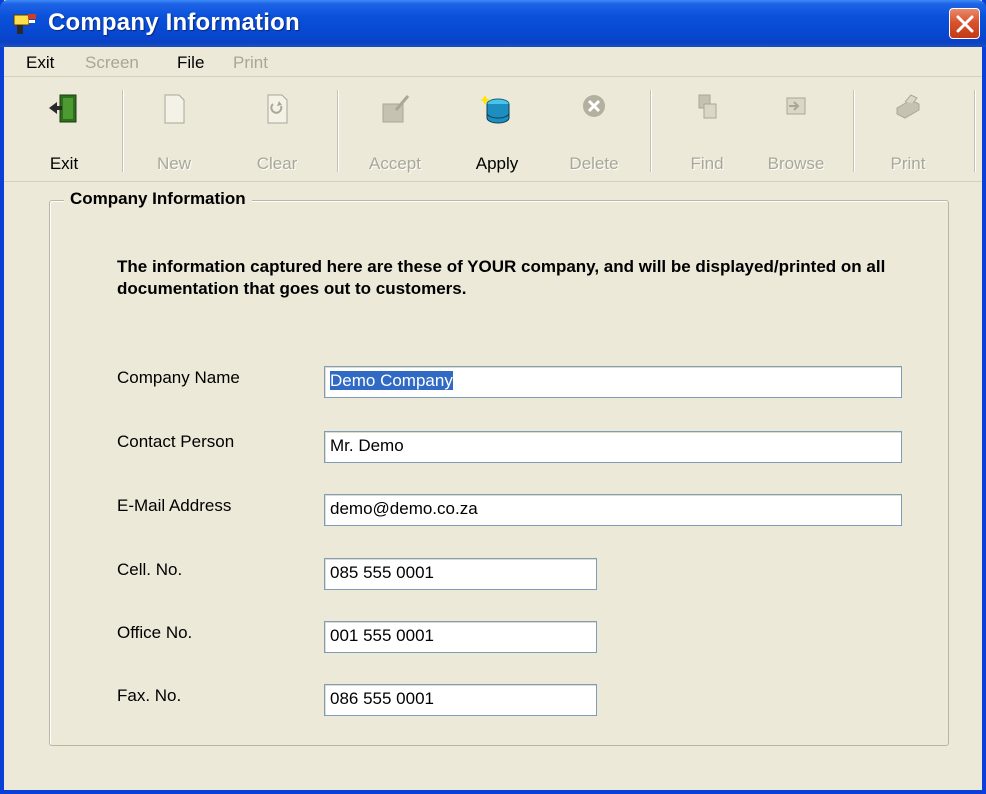  What do you see at coordinates (908, 132) in the screenshot?
I see `print-button: Print` at bounding box center [908, 132].